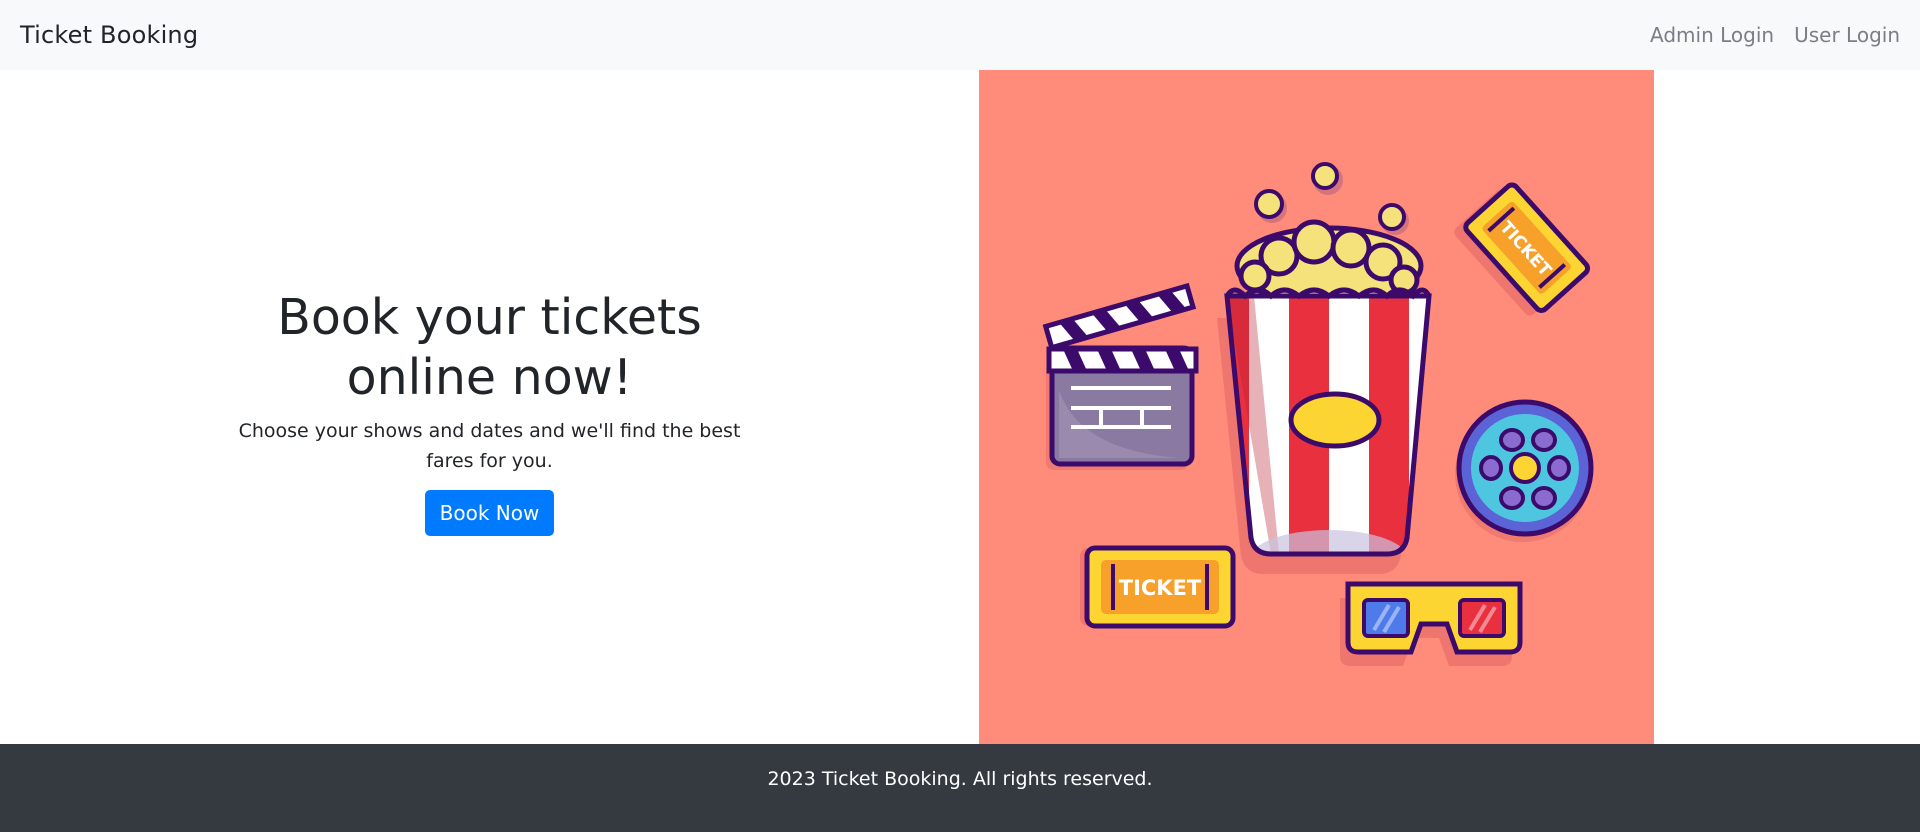  Describe the element at coordinates (1120, 376) in the screenshot. I see `clapperboard-icon` at that location.